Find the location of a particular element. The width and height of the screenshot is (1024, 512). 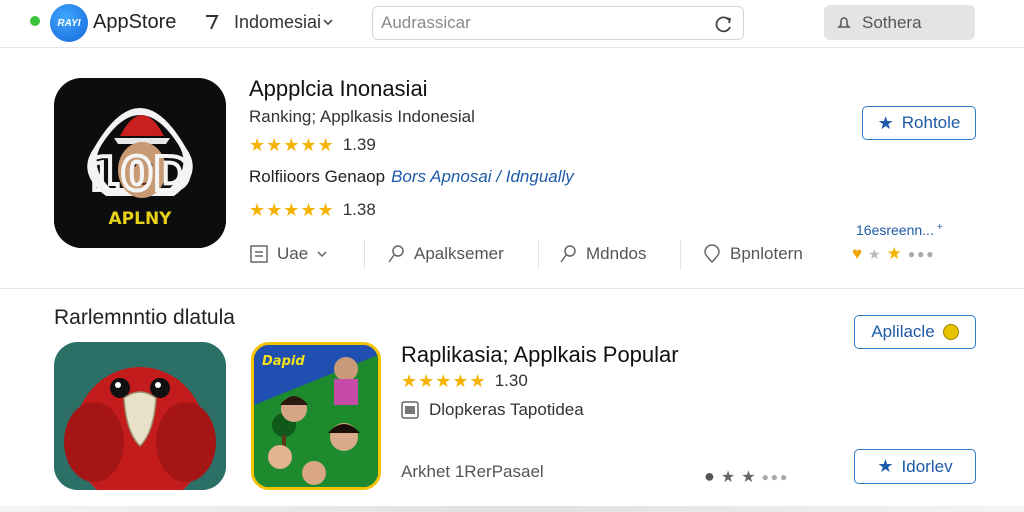

bottom-strip is located at coordinates (512, 509).